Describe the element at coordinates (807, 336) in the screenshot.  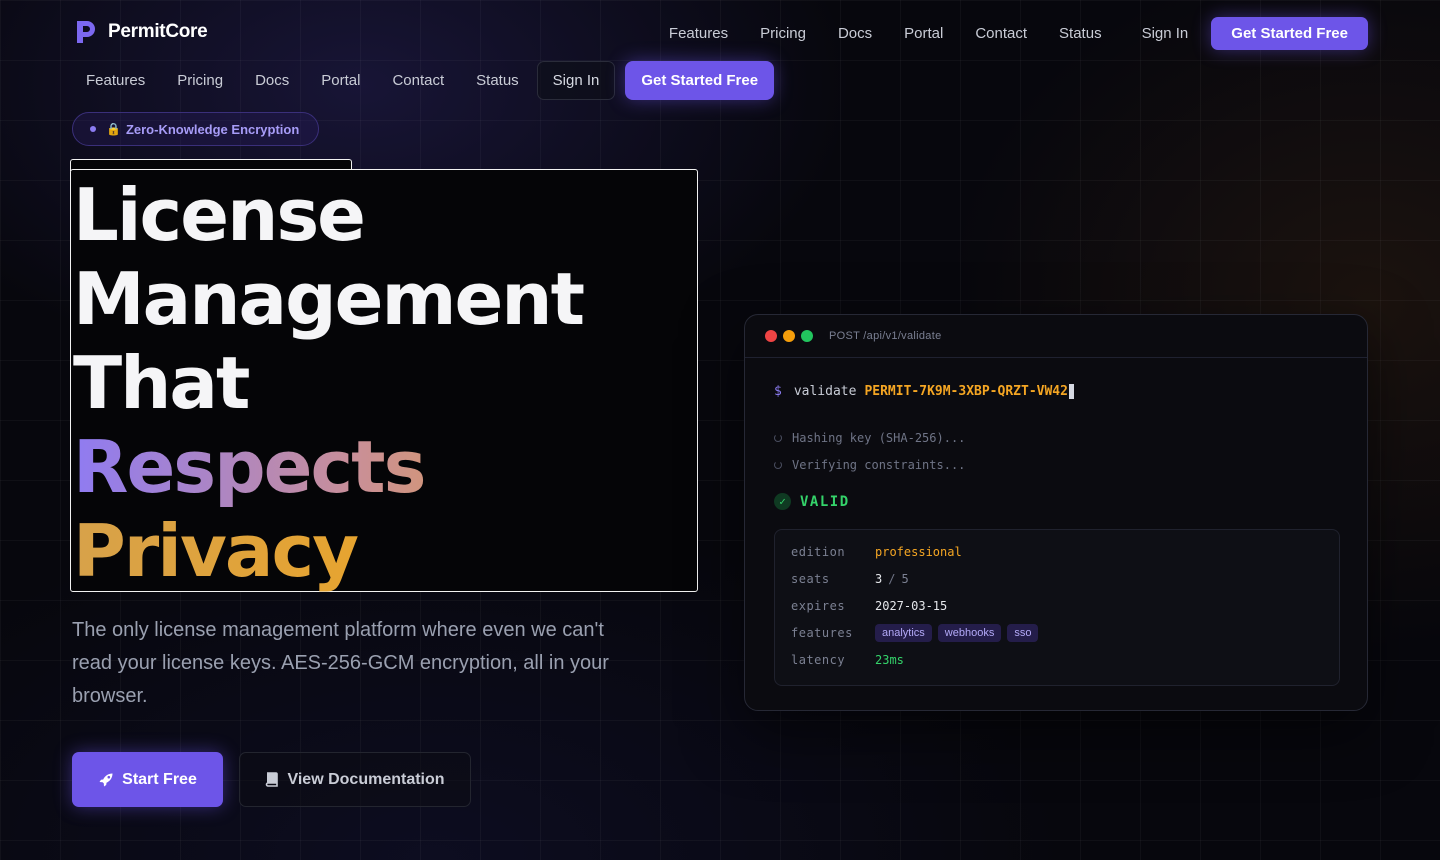
I see `window-maximize-dot` at that location.